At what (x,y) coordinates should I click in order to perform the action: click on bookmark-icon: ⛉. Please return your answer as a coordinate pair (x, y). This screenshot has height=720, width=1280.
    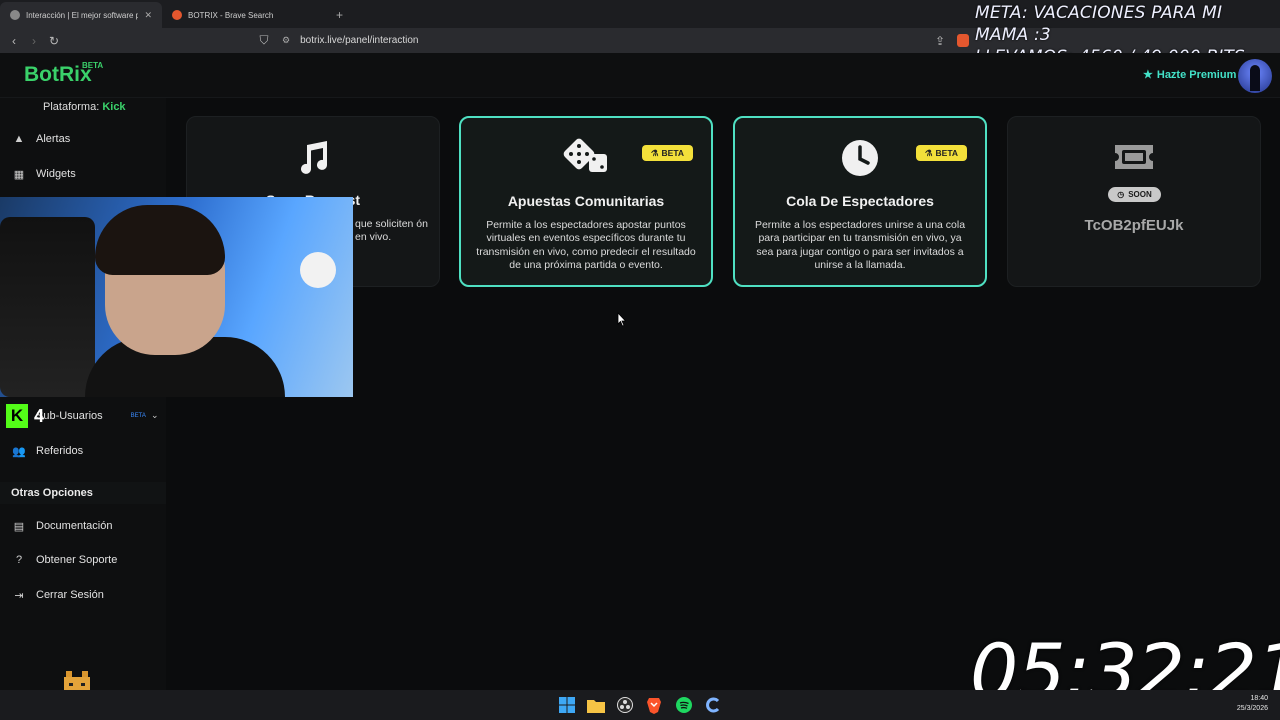
    Looking at the image, I should click on (264, 40).